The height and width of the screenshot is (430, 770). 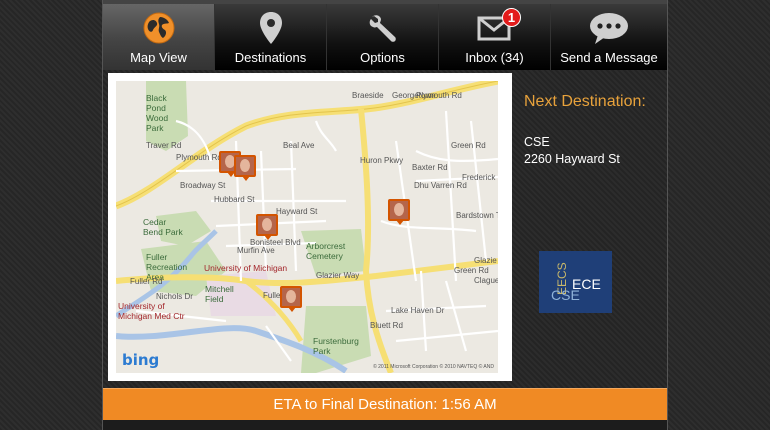 What do you see at coordinates (246, 268) in the screenshot?
I see `map-label-institution: University of Michigan` at bounding box center [246, 268].